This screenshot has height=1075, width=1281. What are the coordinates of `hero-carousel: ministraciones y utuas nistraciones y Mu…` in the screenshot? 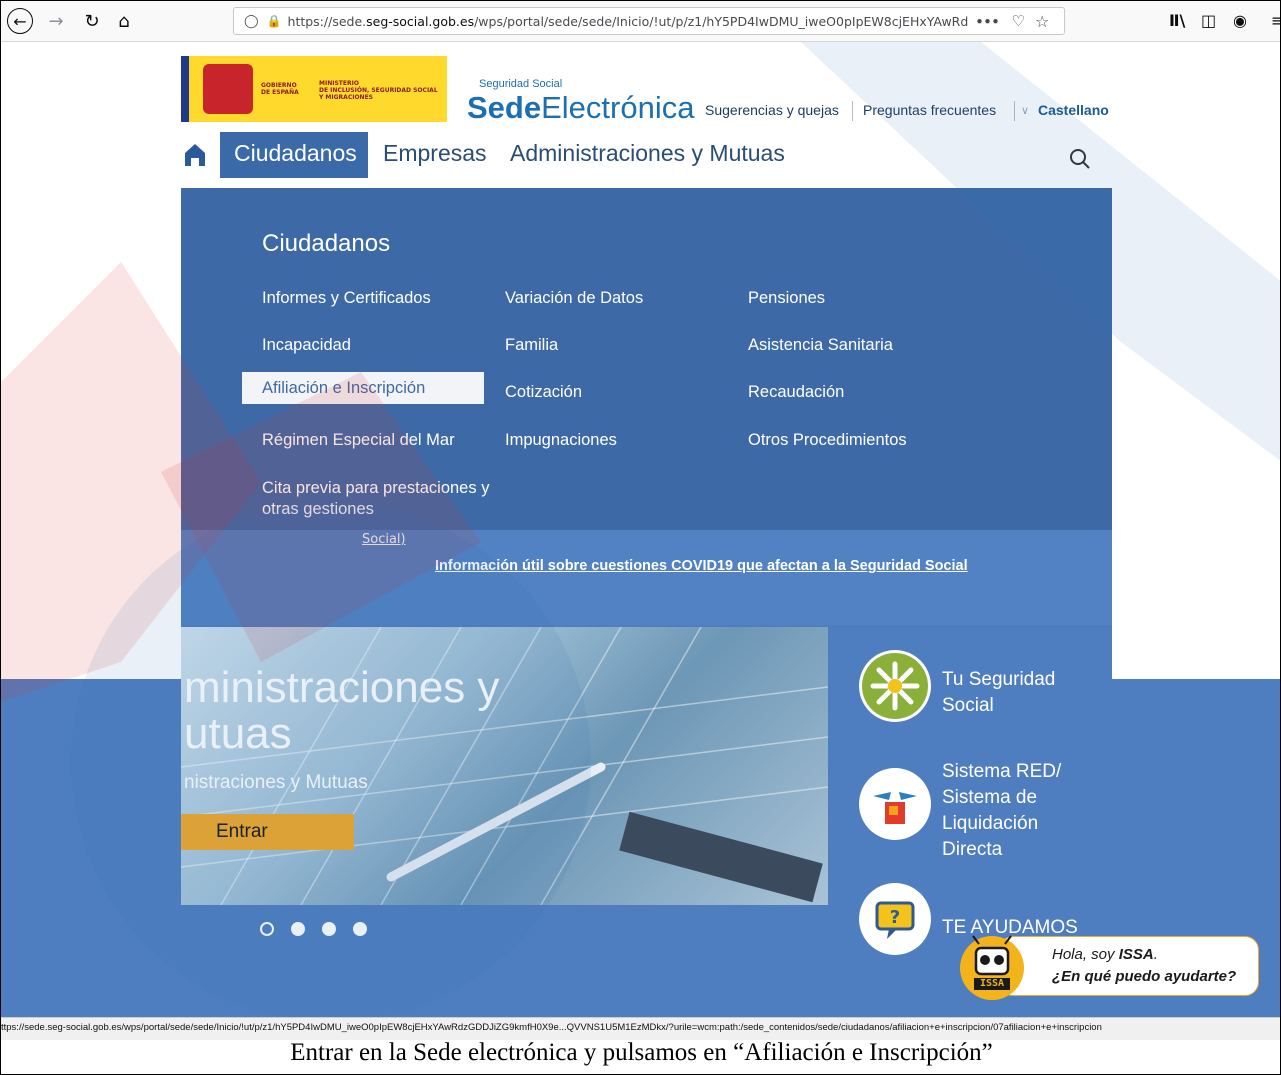 It's located at (504, 766).